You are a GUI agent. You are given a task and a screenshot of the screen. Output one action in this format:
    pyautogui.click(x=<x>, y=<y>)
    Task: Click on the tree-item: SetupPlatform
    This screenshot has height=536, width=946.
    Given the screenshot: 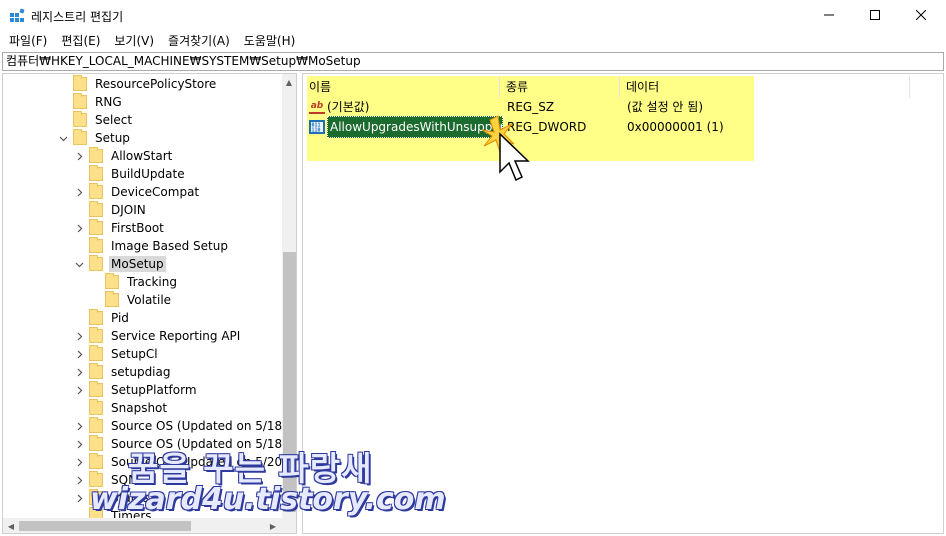 What is the action you would take?
    pyautogui.click(x=136, y=390)
    